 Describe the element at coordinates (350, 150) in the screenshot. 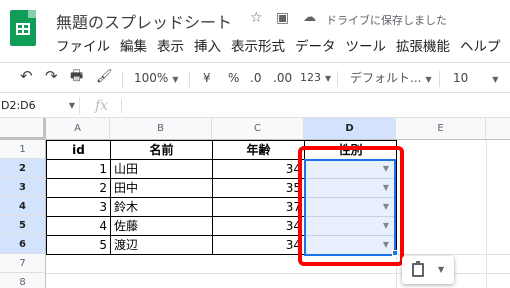

I see `cell-d1: 性別` at that location.